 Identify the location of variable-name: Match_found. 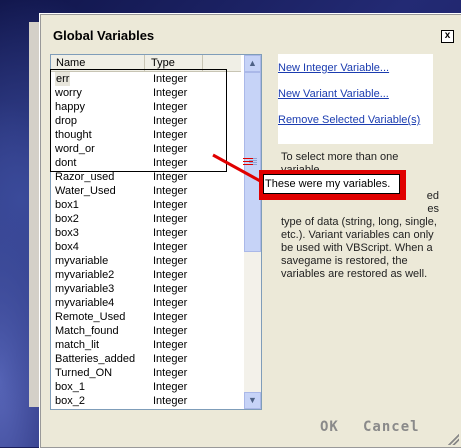
(87, 331).